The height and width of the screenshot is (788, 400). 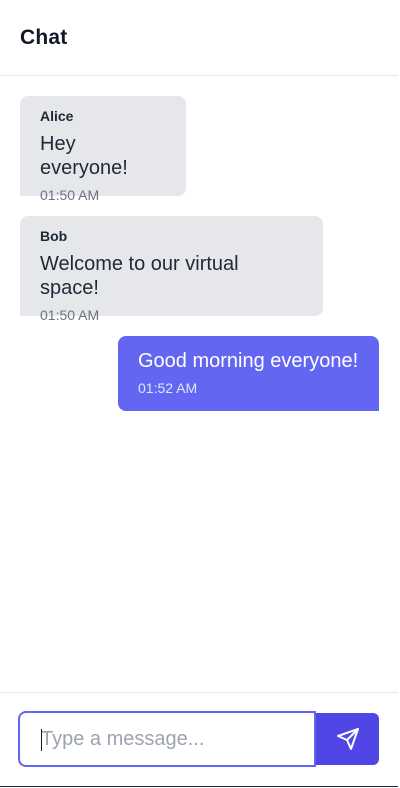 I want to click on message-timestamp: 01:52 AM, so click(x=168, y=388).